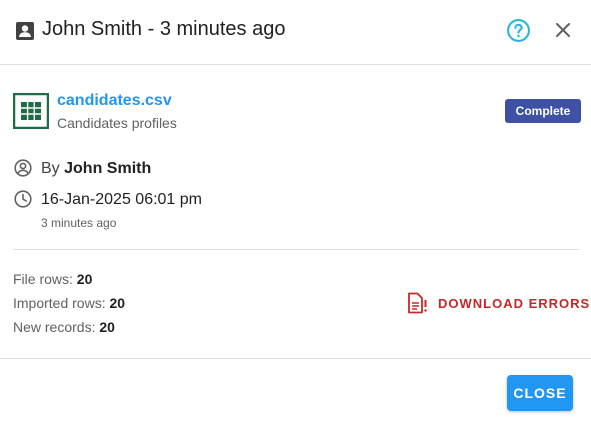 The height and width of the screenshot is (422, 591). I want to click on imported-by: By John Smith, so click(96, 169).